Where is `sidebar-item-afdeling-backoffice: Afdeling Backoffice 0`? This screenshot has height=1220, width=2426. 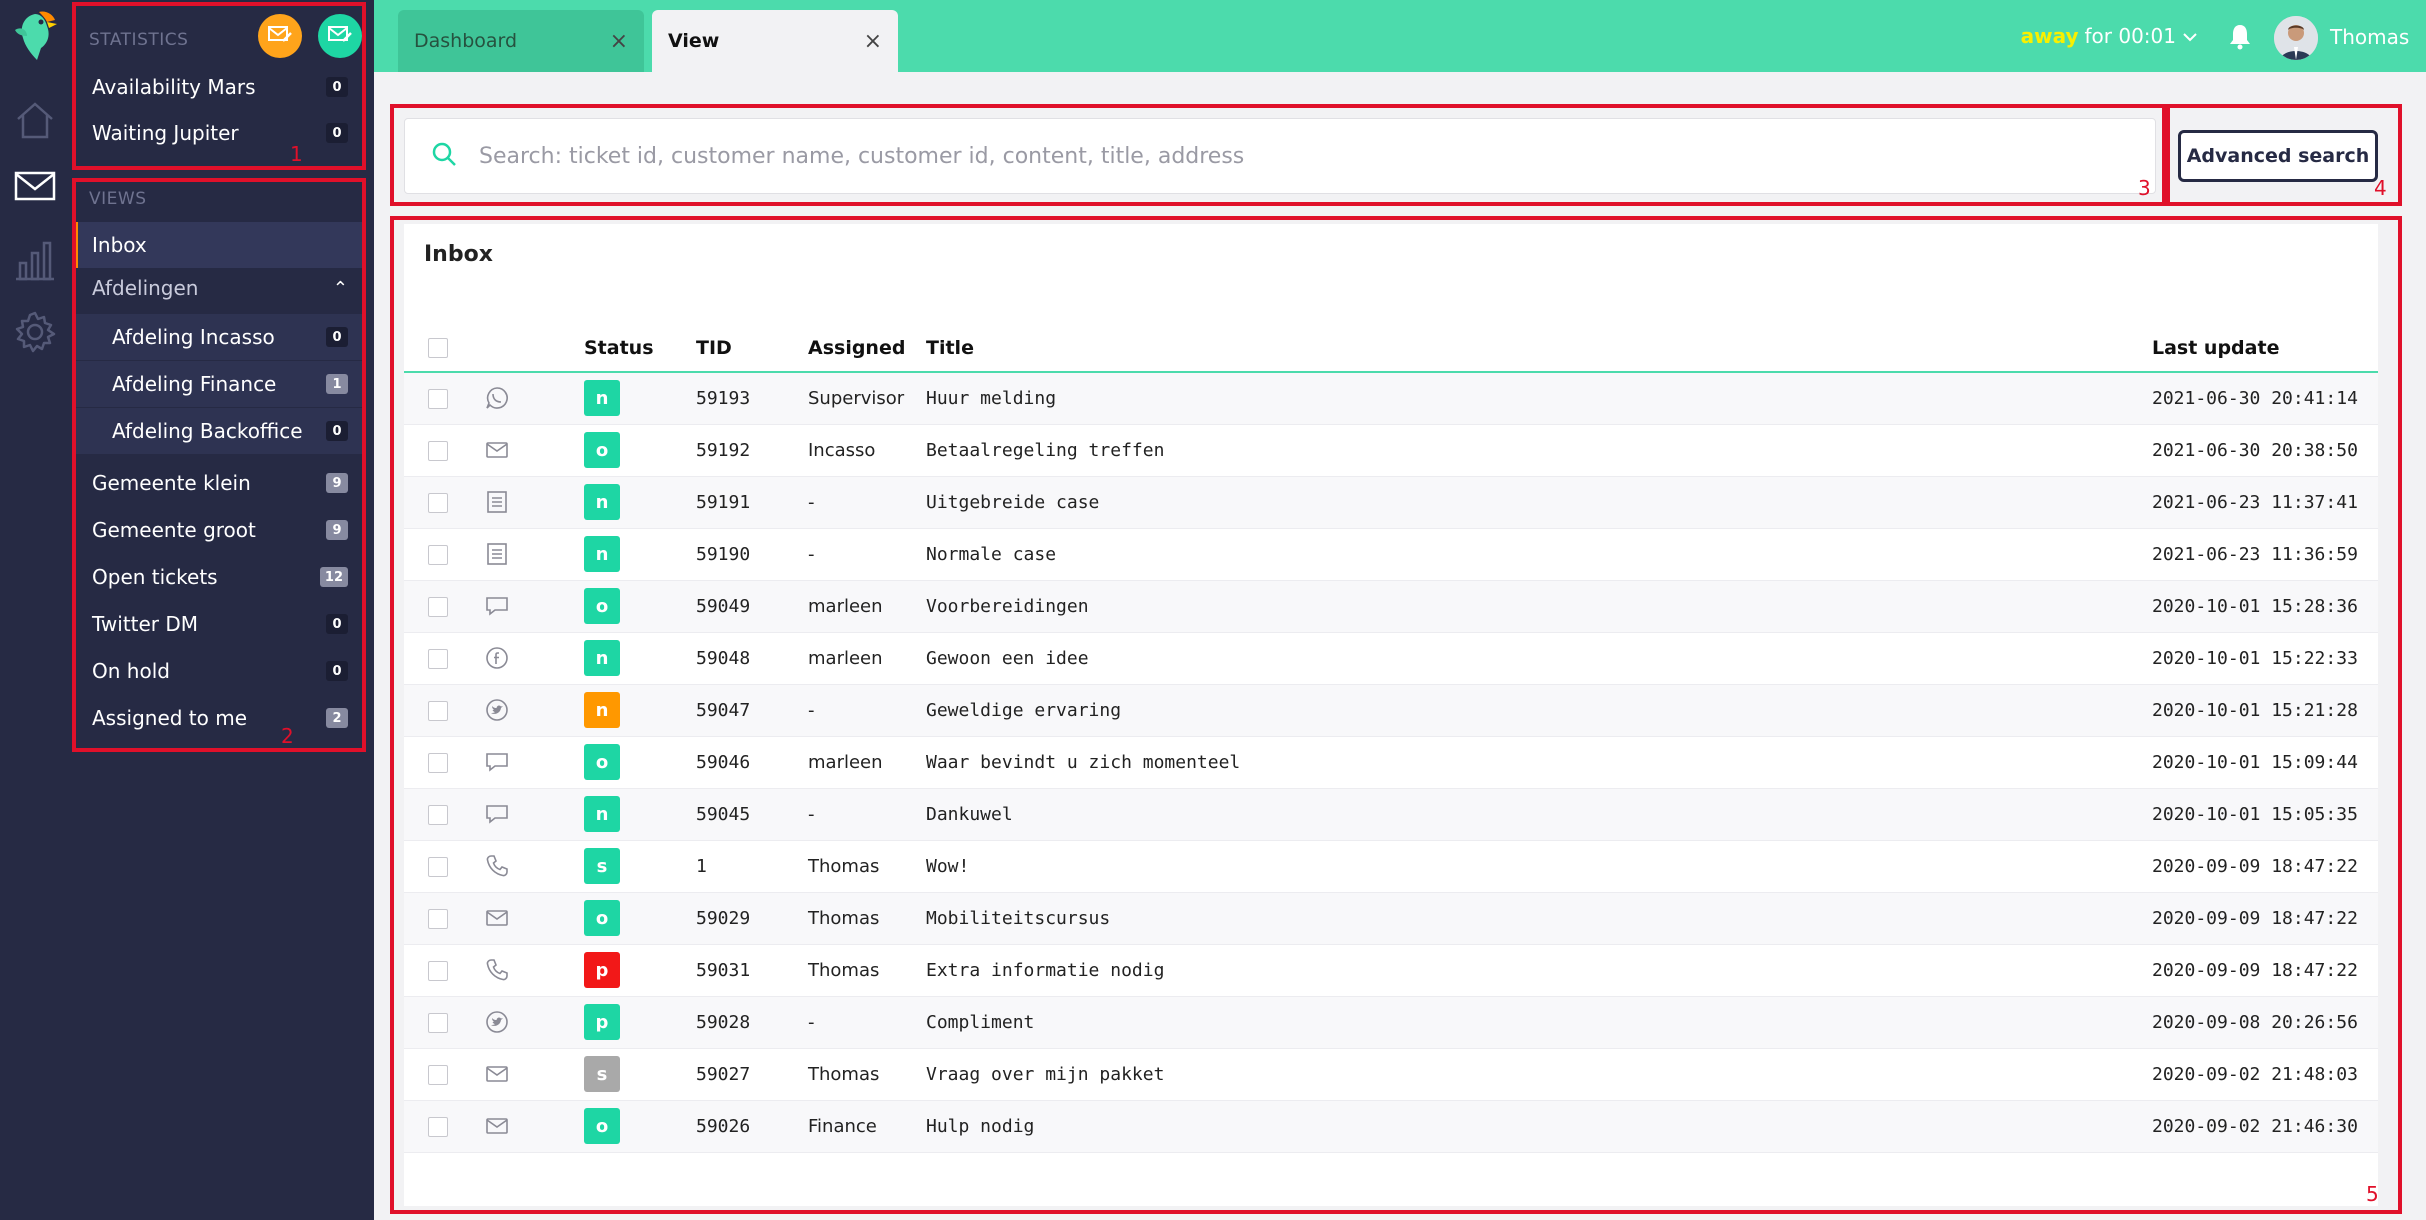
sidebar-item-afdeling-backoffice: Afdeling Backoffice 0 is located at coordinates (217, 431).